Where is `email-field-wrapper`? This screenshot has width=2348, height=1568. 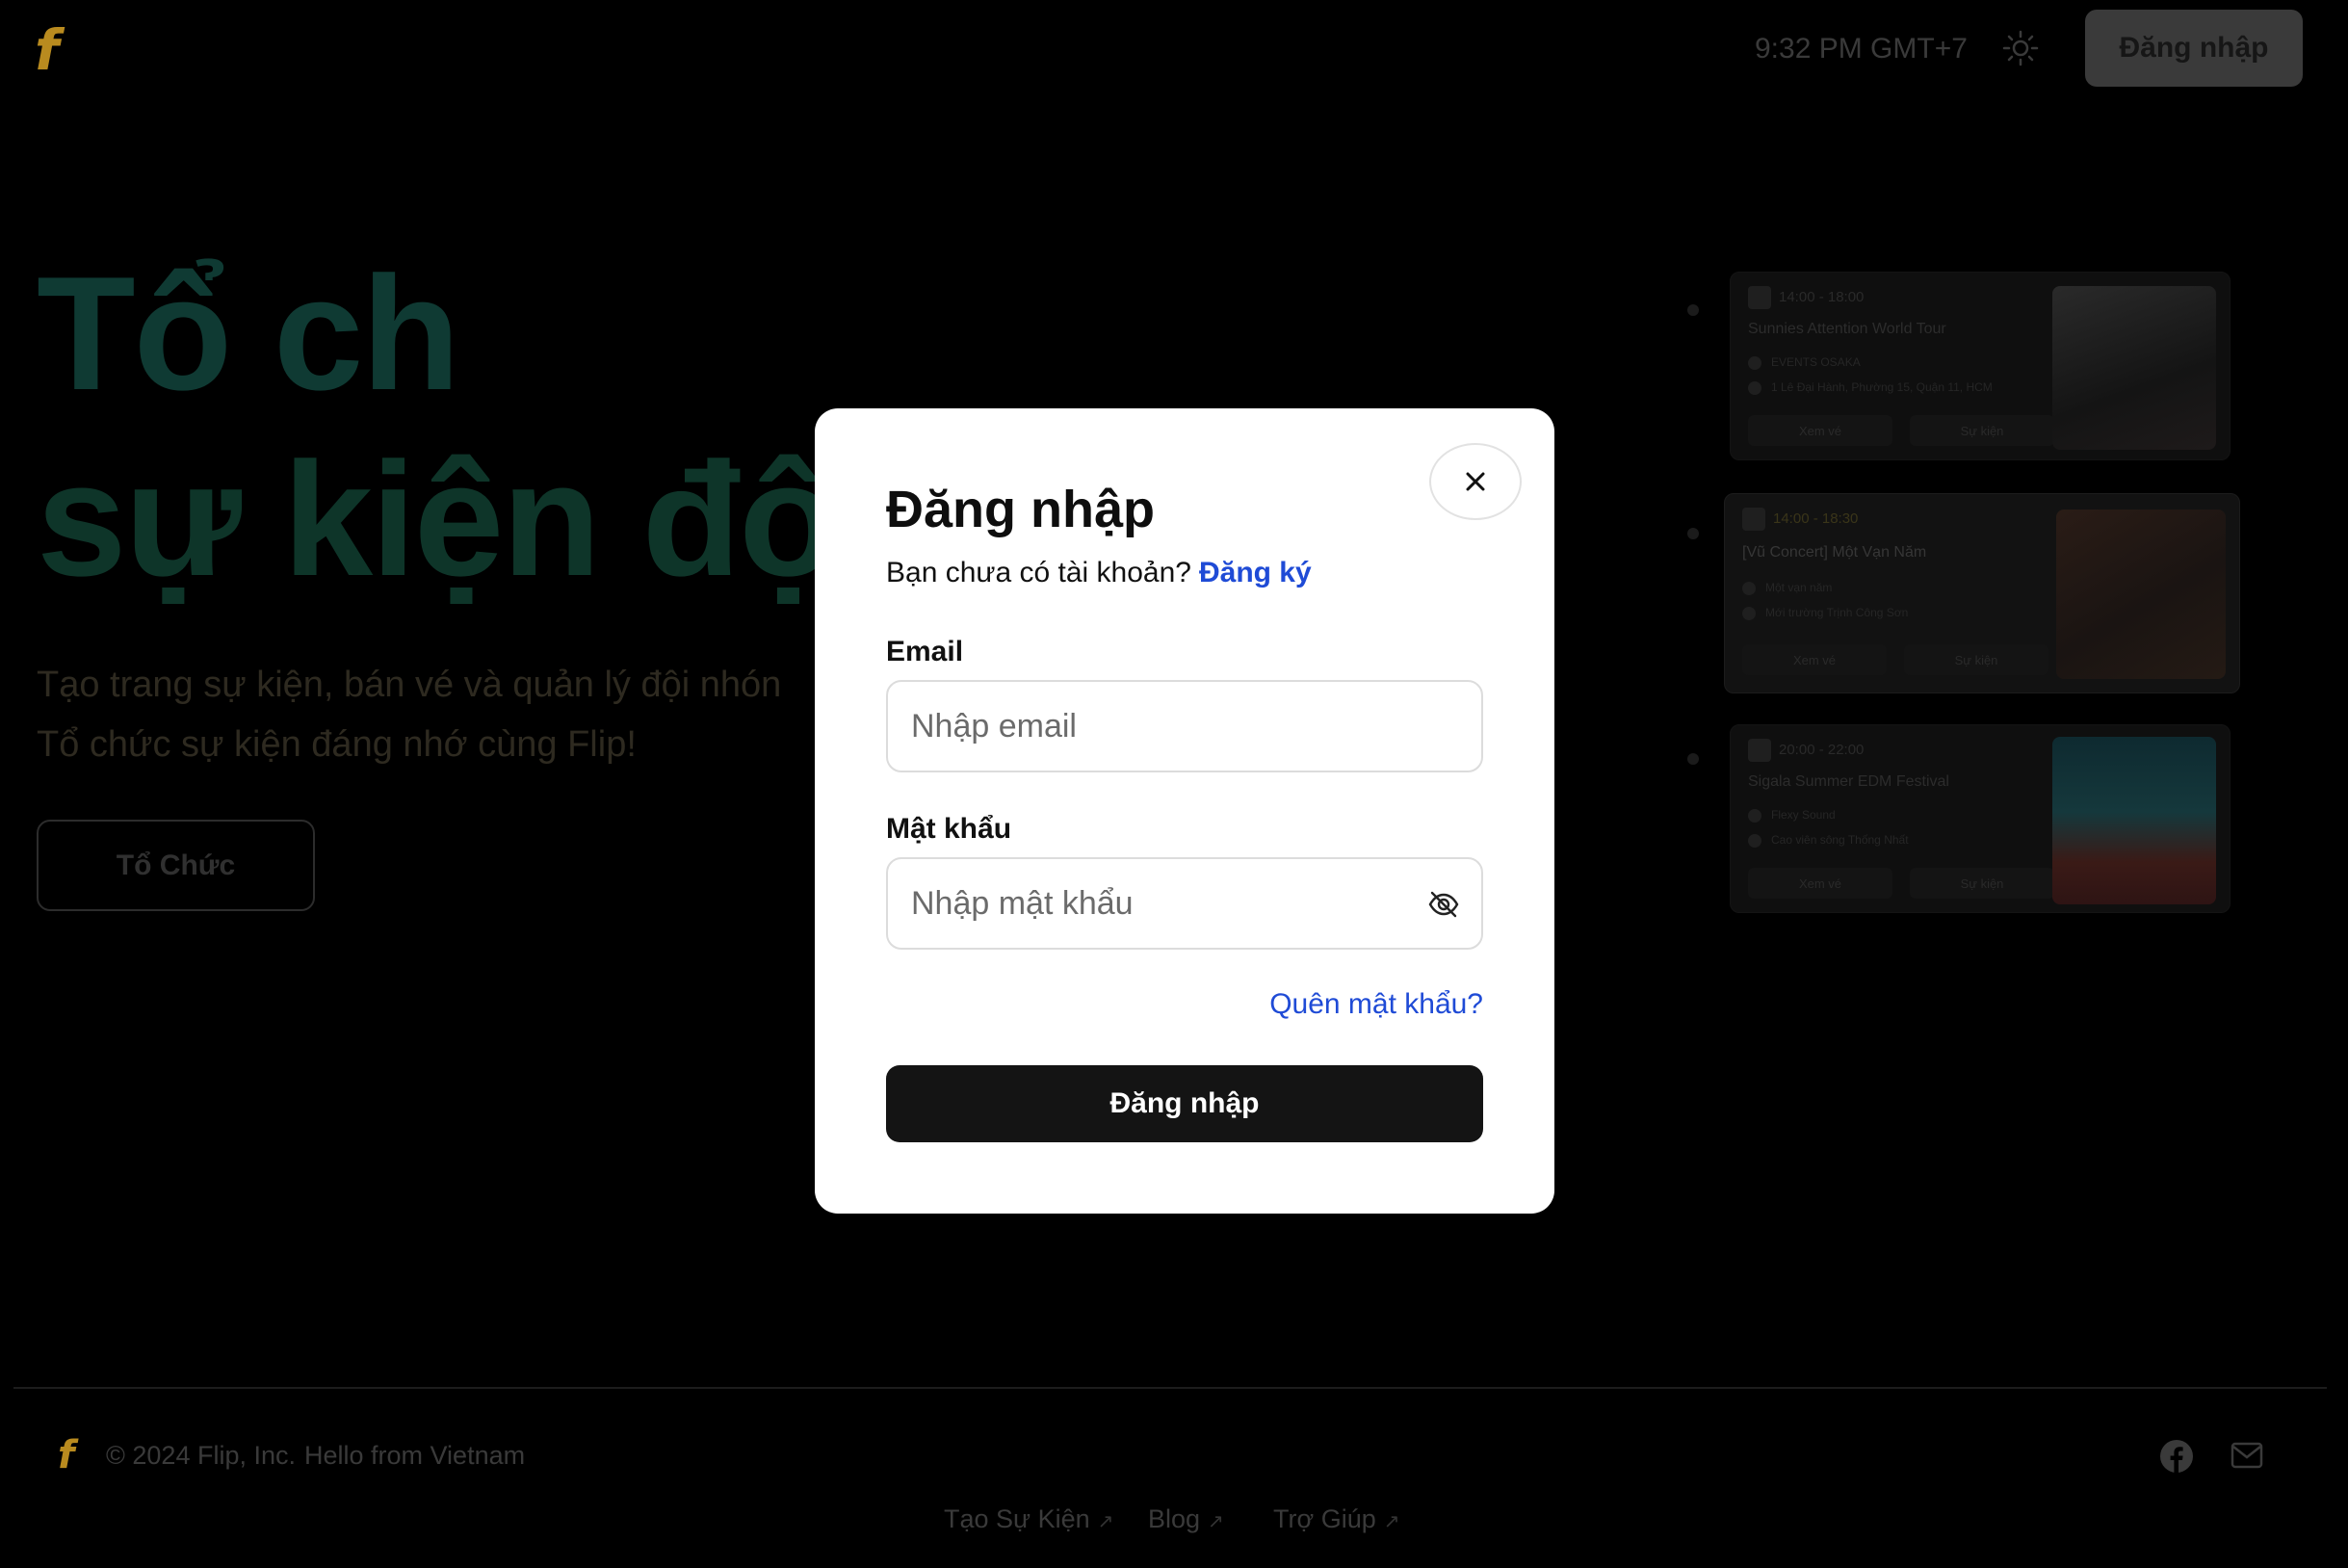
email-field-wrapper is located at coordinates (1184, 726).